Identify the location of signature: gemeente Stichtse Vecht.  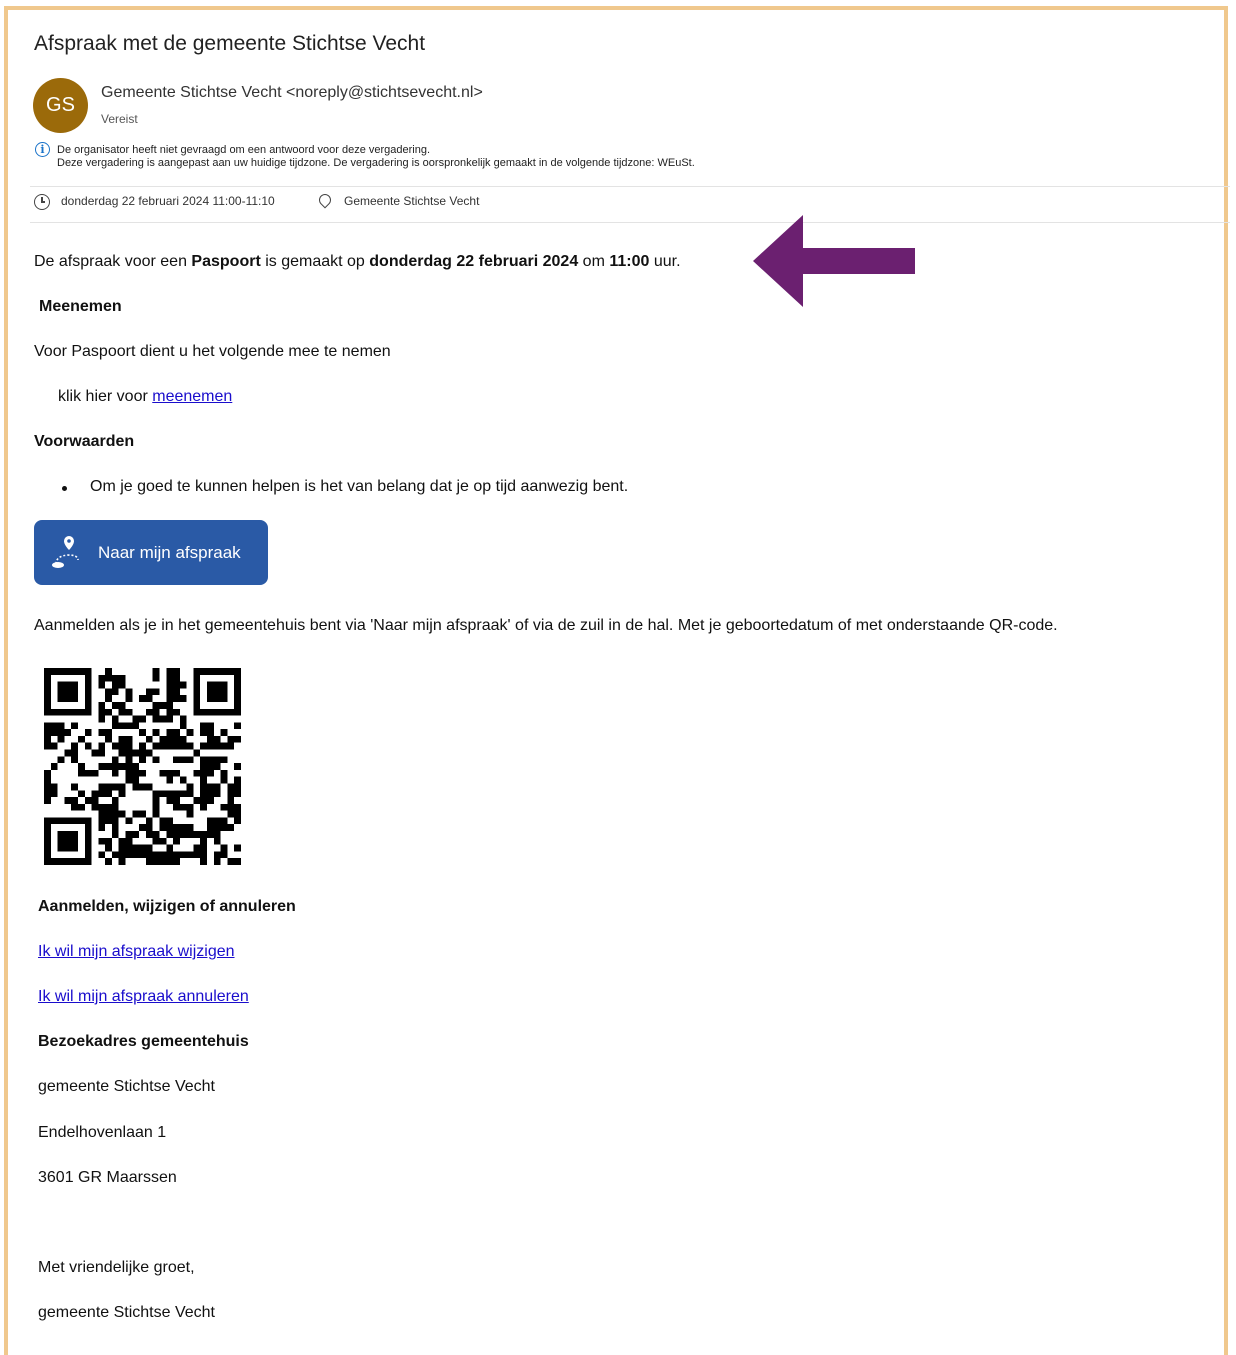
(126, 1312).